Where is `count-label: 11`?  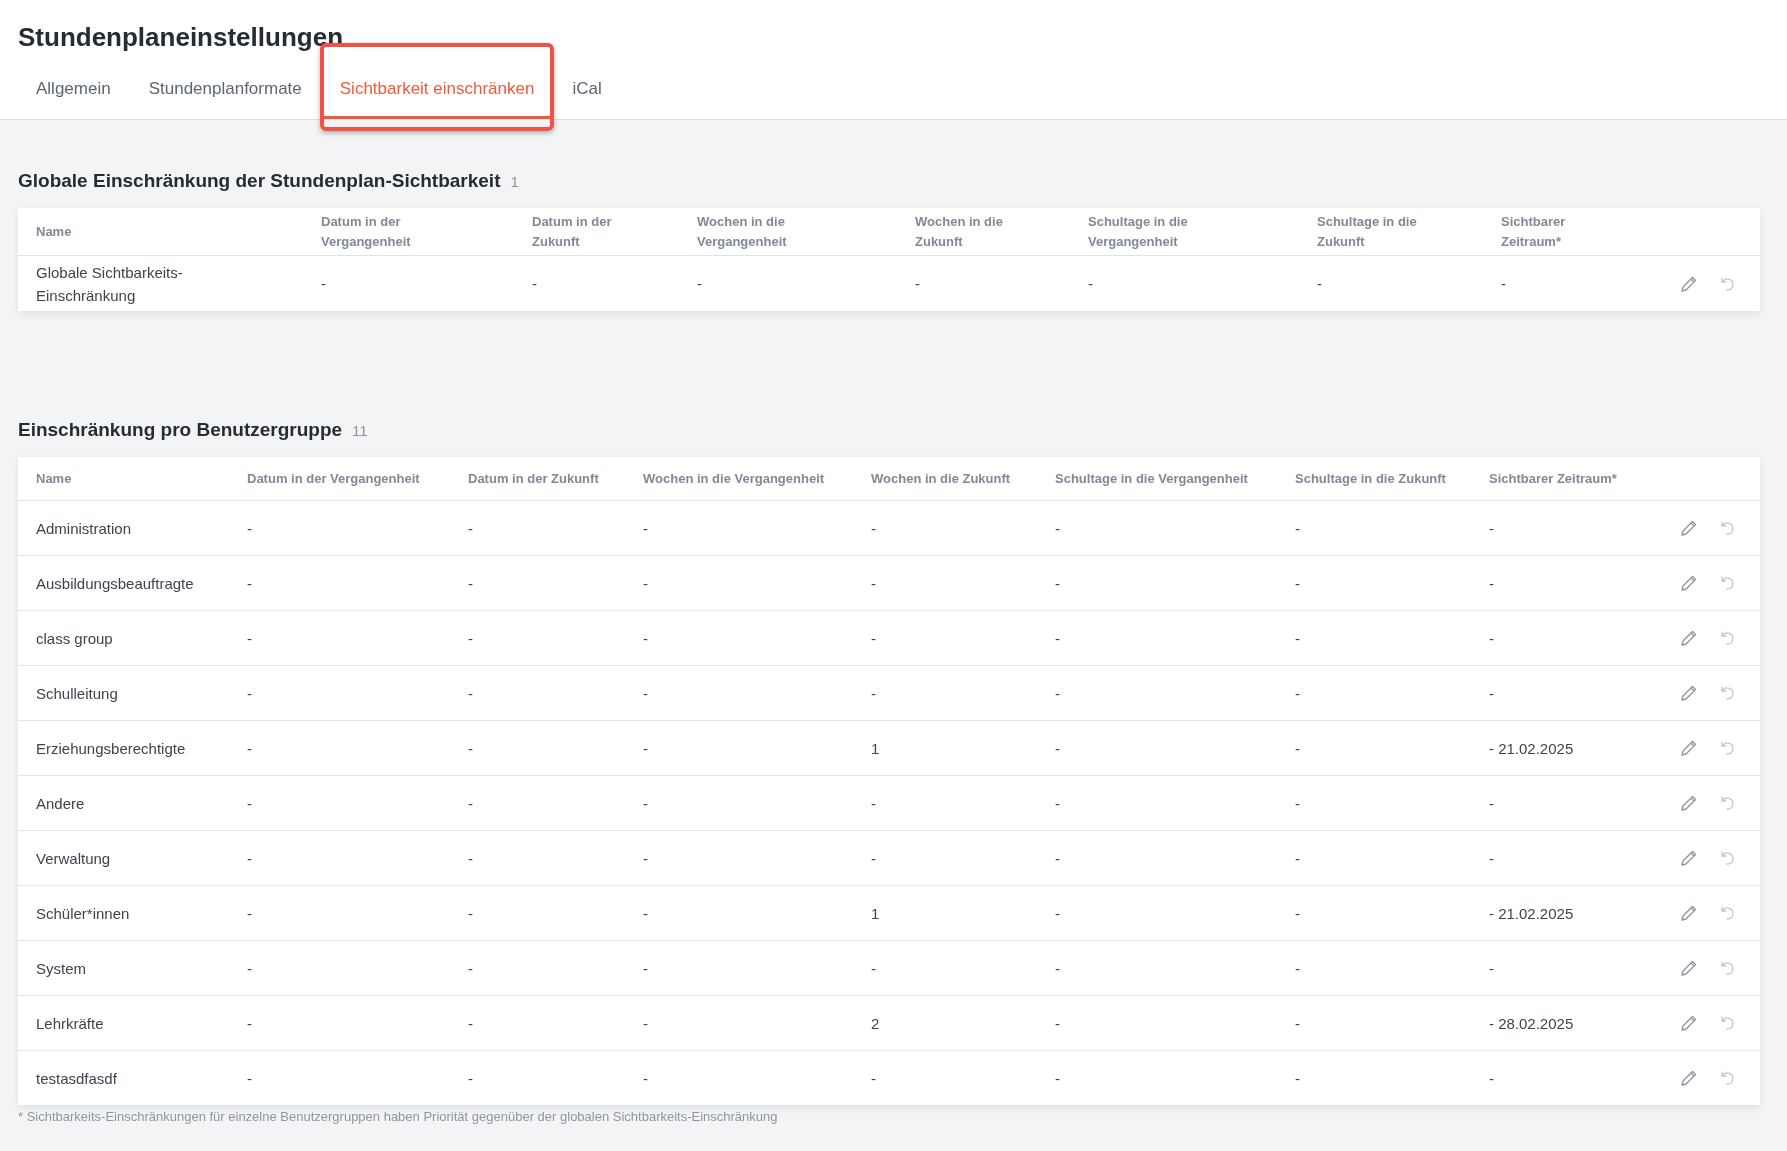
count-label: 11 is located at coordinates (360, 430).